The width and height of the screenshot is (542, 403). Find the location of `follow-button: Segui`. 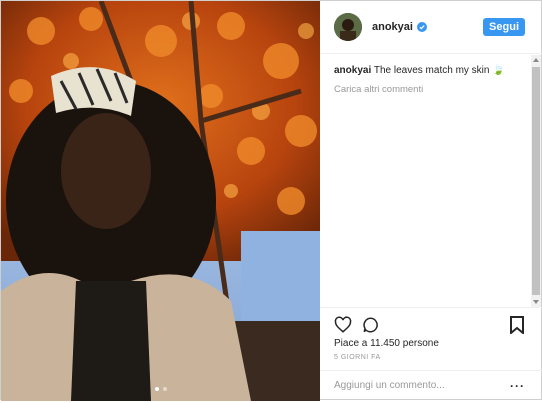

follow-button: Segui is located at coordinates (504, 27).